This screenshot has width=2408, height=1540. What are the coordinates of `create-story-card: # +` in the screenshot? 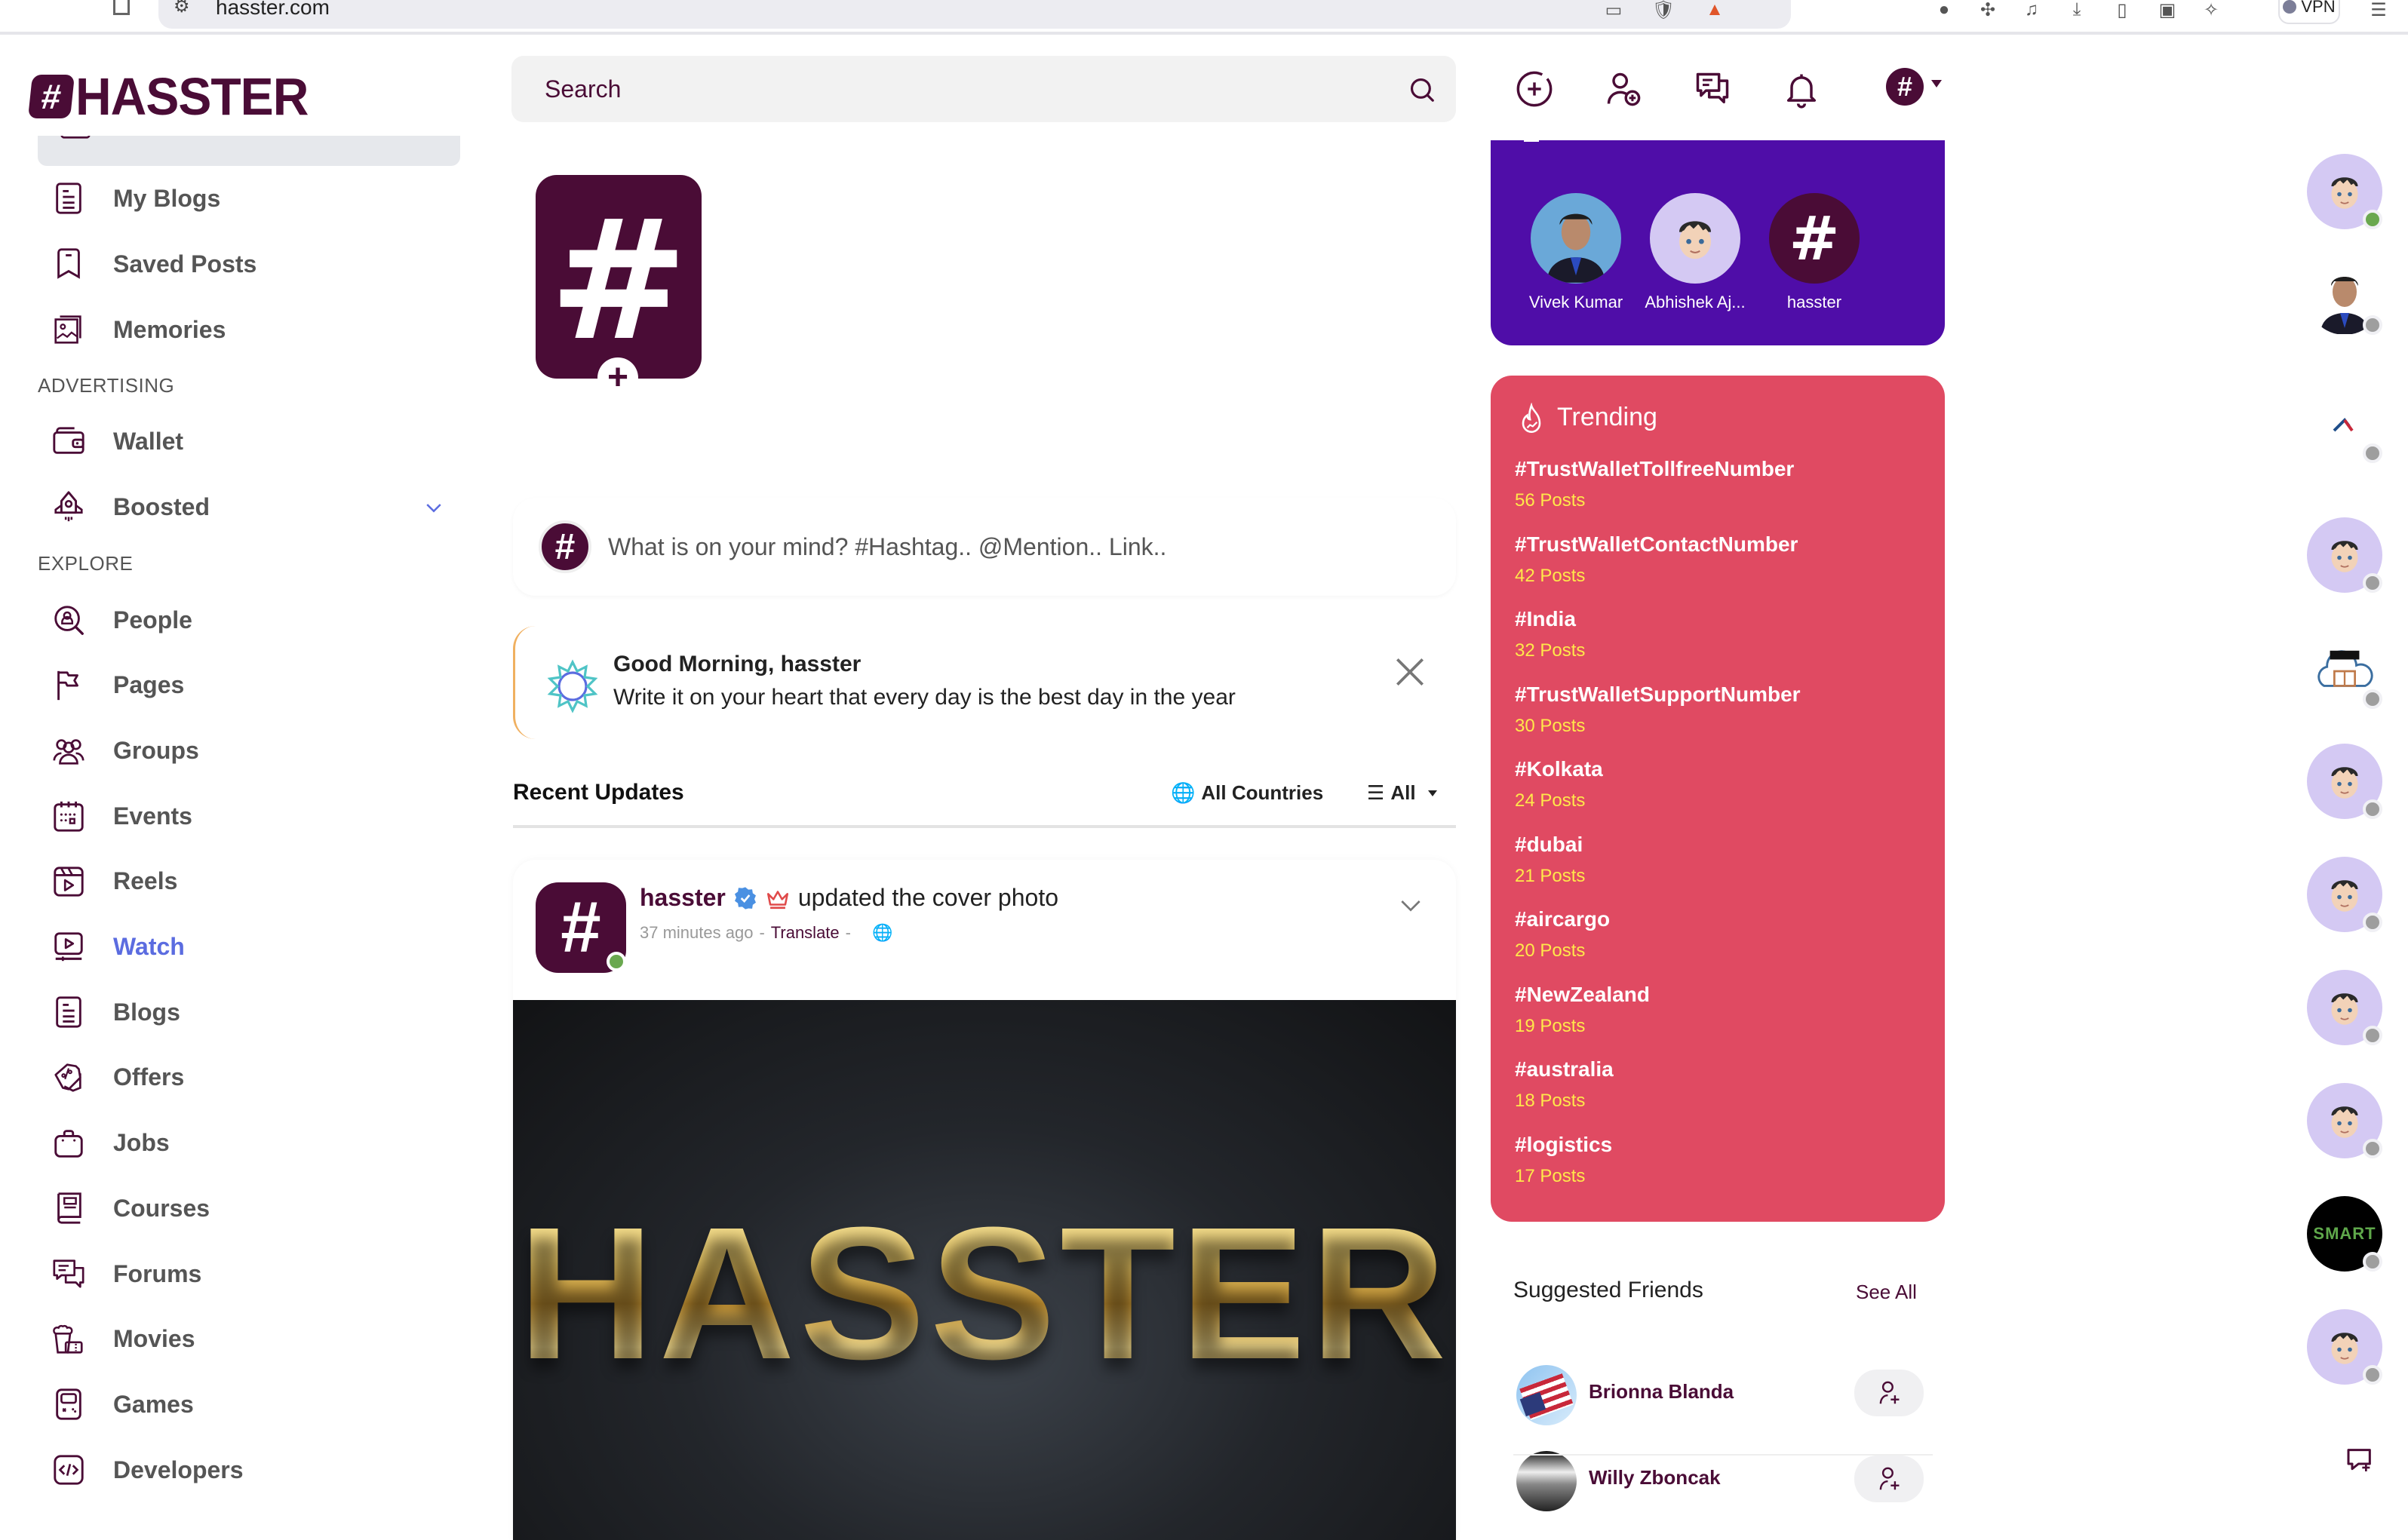 It's located at (619, 295).